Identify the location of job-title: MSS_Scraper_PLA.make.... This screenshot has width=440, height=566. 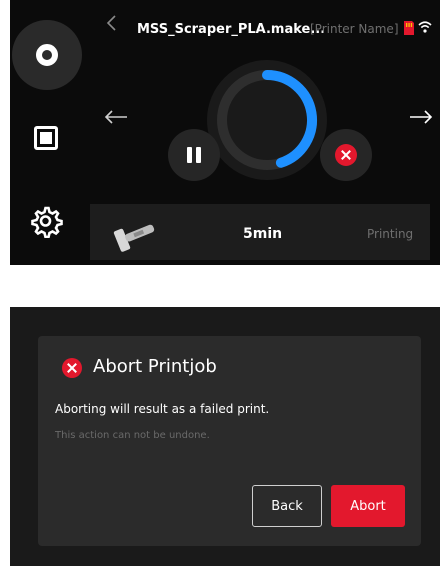
(231, 29).